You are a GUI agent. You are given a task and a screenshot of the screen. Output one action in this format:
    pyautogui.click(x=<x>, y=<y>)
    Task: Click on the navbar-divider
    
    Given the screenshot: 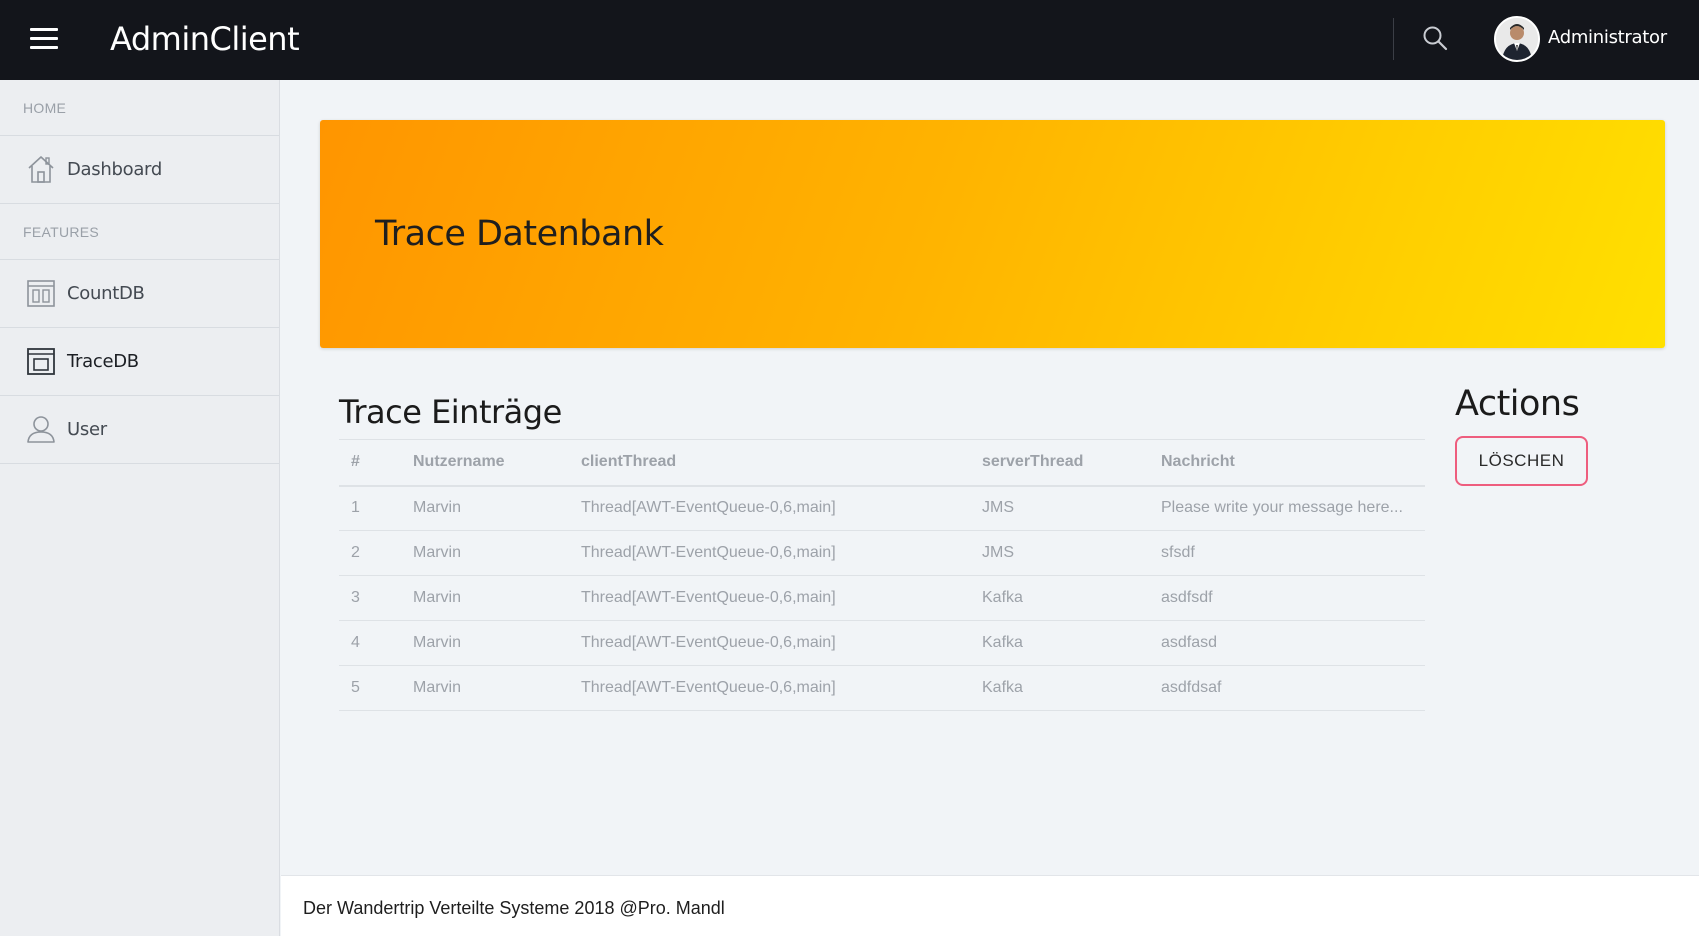 What is the action you would take?
    pyautogui.click(x=1393, y=39)
    